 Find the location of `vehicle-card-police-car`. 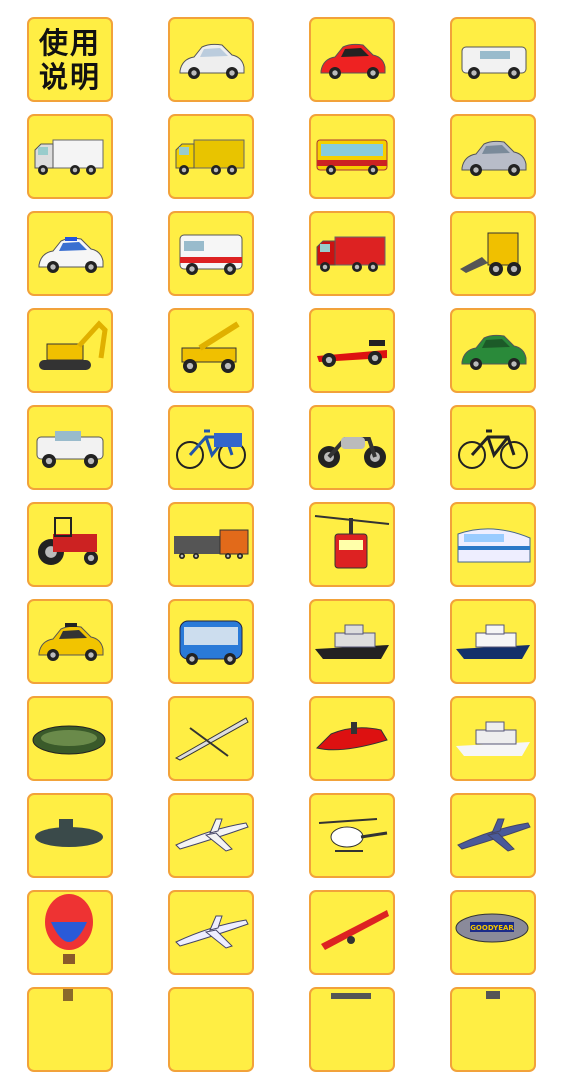

vehicle-card-police-car is located at coordinates (70, 253).